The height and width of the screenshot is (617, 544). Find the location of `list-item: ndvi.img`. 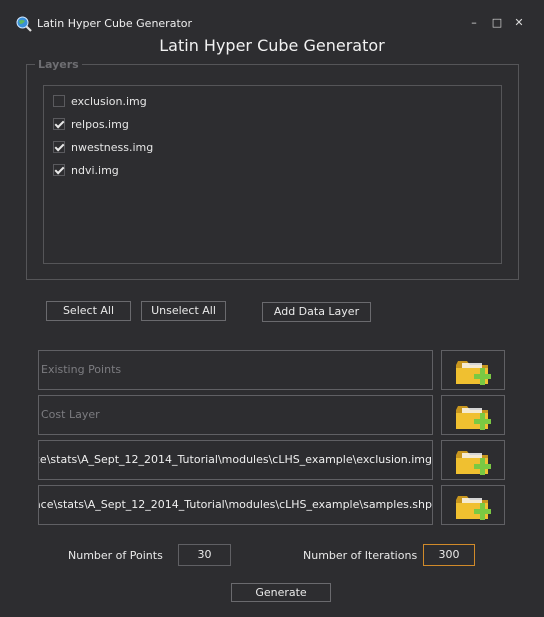

list-item: ndvi.img is located at coordinates (86, 170).